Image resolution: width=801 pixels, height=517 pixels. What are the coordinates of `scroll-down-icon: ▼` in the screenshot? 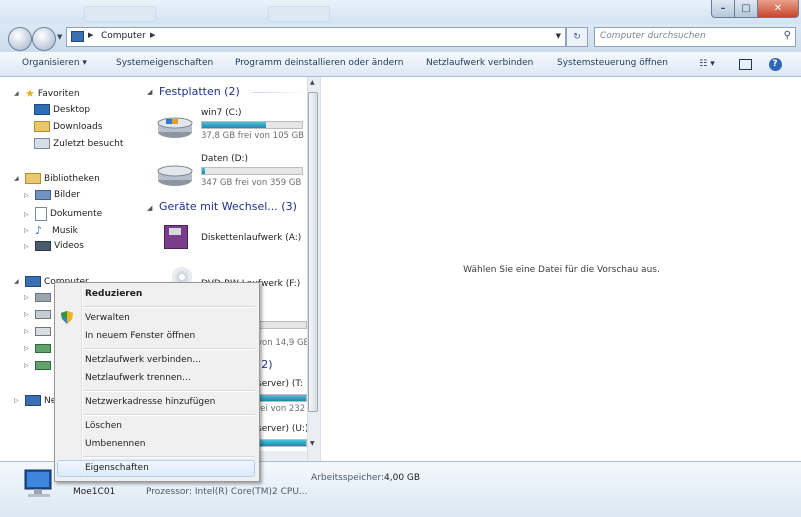 It's located at (312, 443).